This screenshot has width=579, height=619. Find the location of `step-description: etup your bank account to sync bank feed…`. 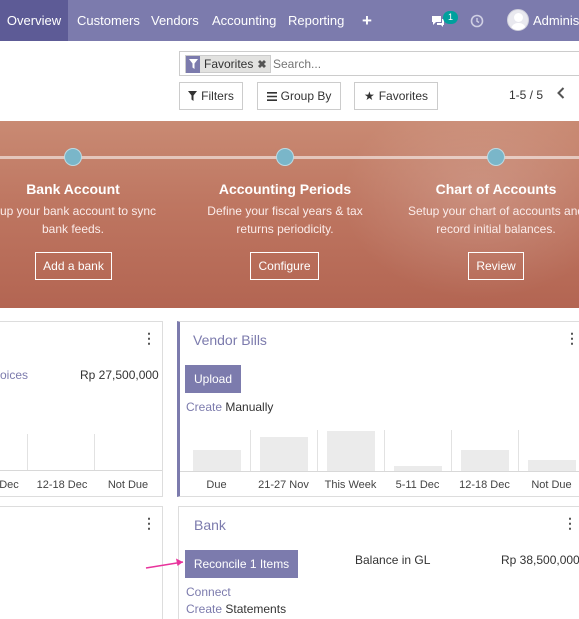

step-description: etup your bank account to sync bank feed… is located at coordinates (78, 220).